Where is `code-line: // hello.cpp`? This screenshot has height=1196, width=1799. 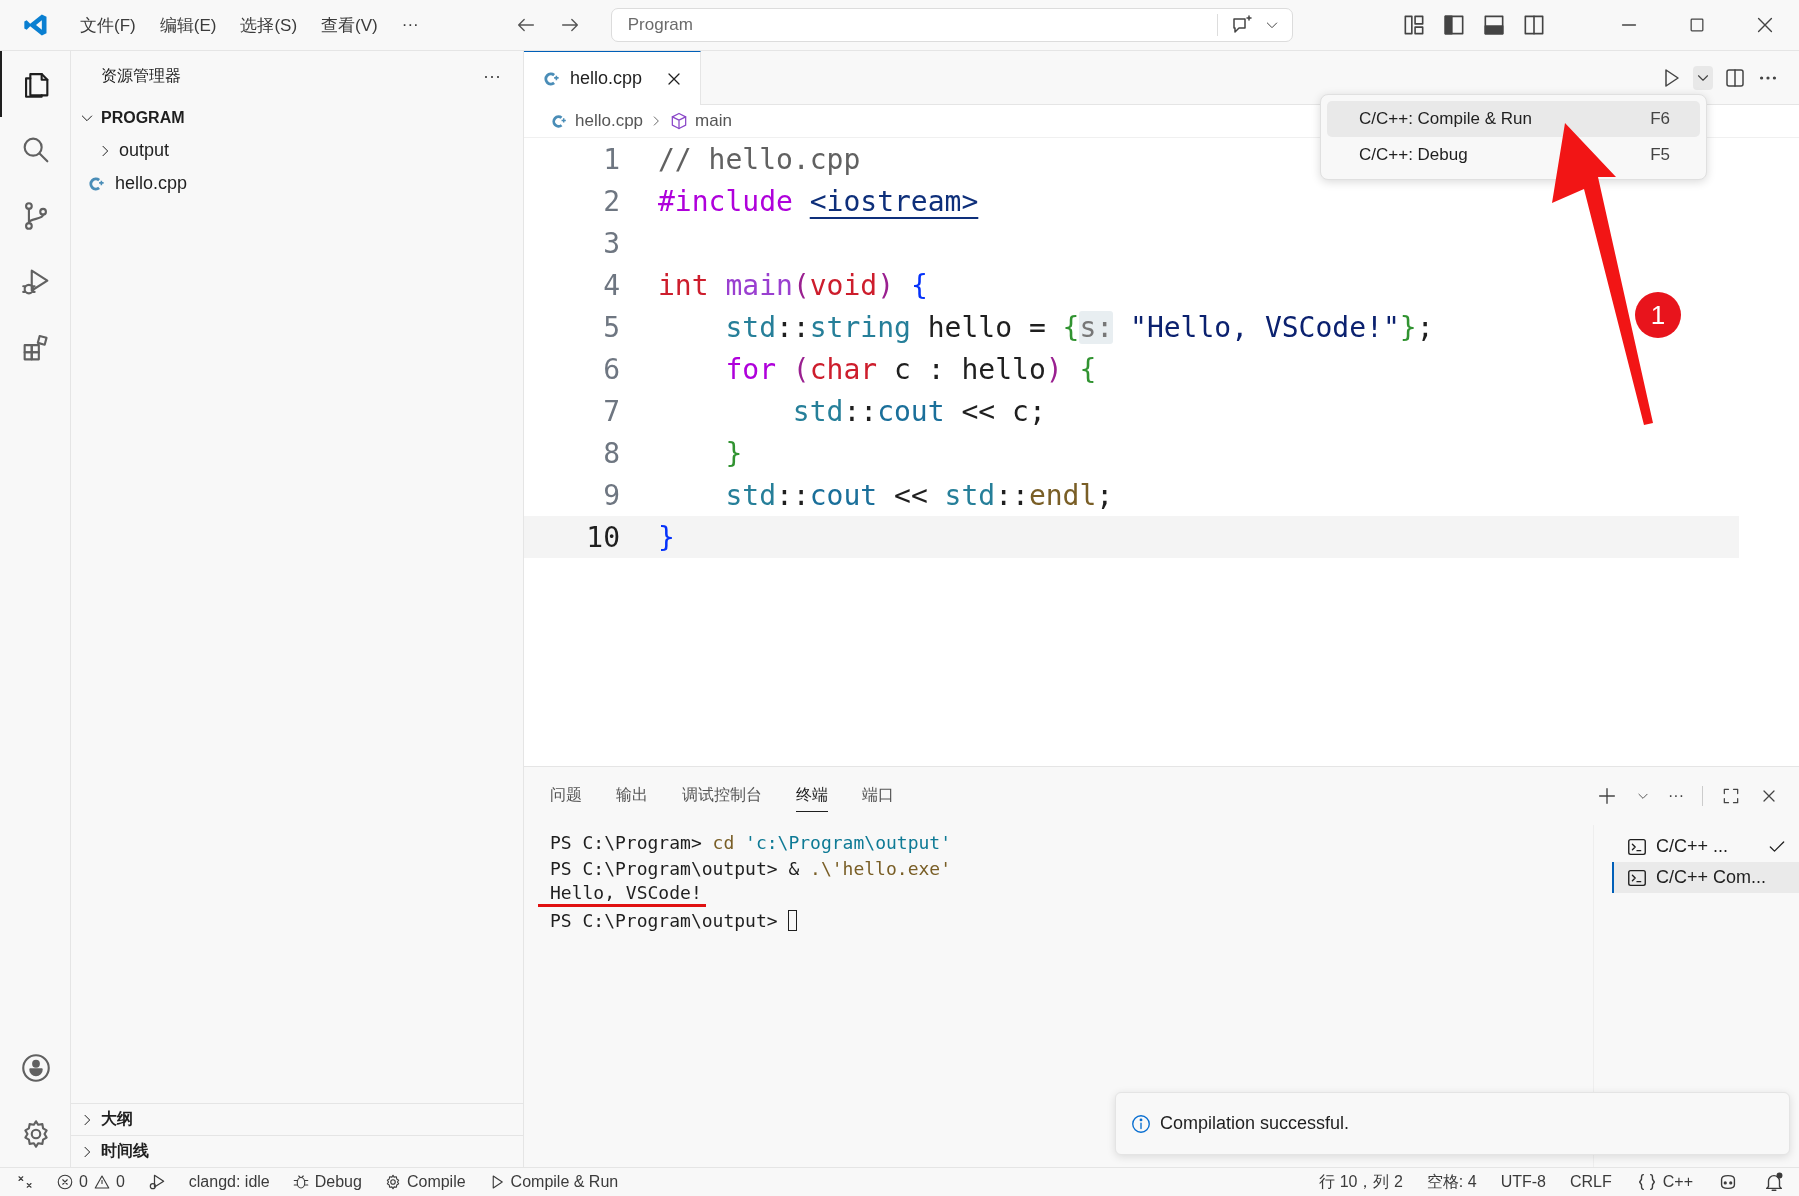
code-line: // hello.cpp is located at coordinates (759, 159).